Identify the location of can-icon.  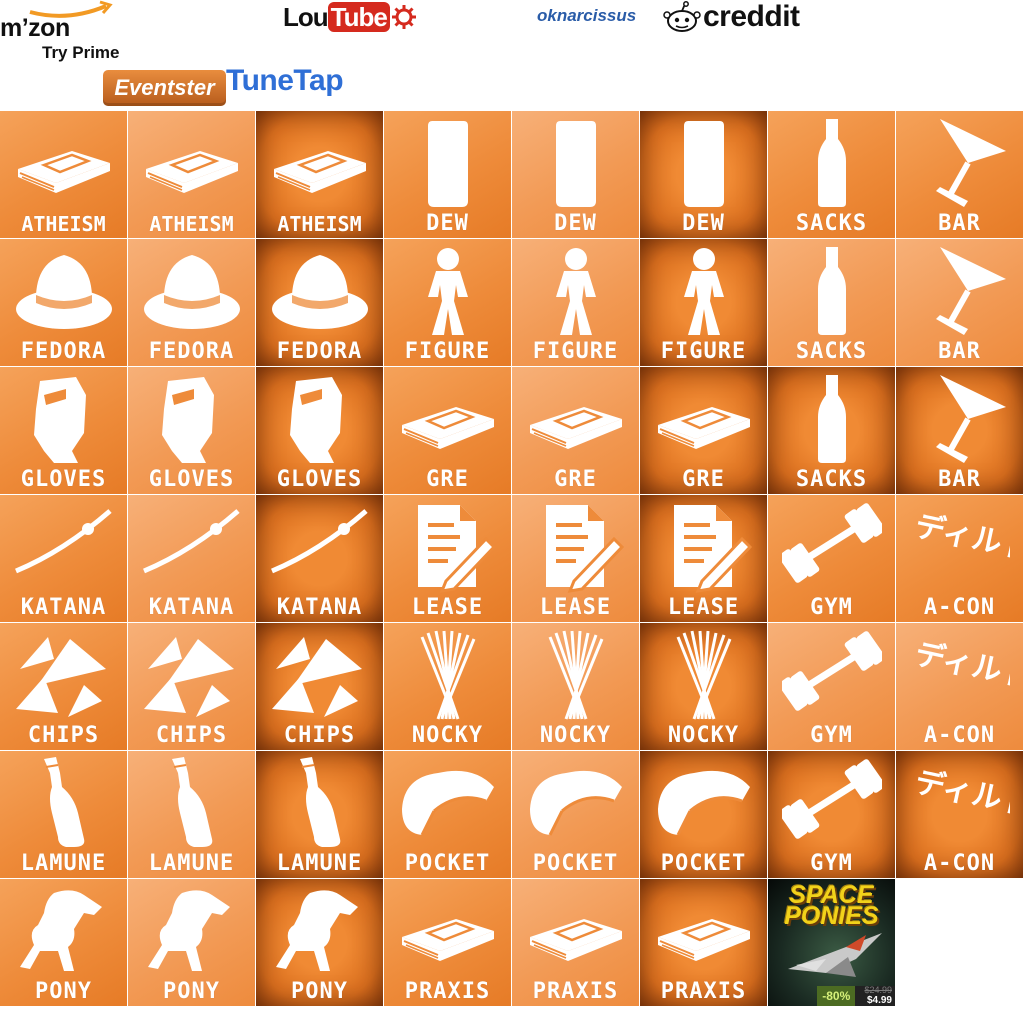
(576, 164).